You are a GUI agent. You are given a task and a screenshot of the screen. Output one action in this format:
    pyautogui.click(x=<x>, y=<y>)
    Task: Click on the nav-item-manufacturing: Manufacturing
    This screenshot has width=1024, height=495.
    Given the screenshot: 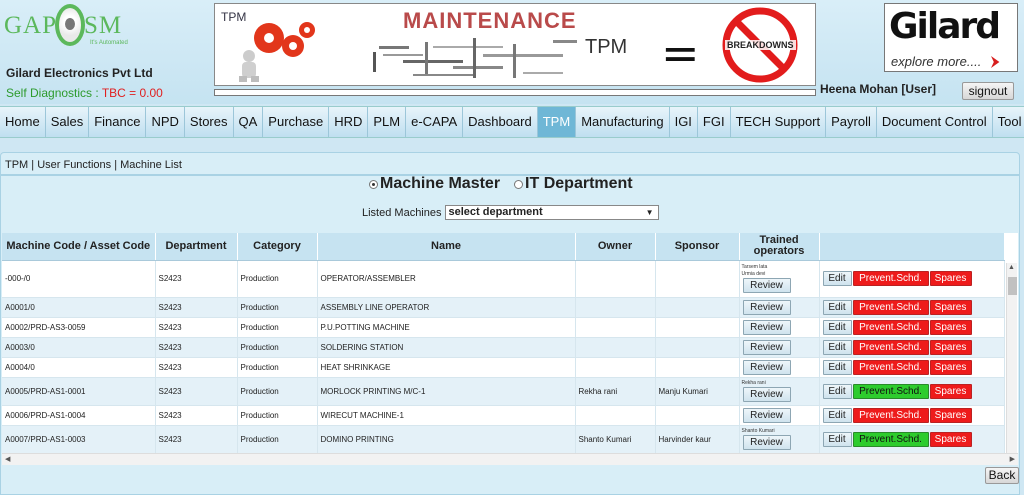 What is the action you would take?
    pyautogui.click(x=623, y=122)
    